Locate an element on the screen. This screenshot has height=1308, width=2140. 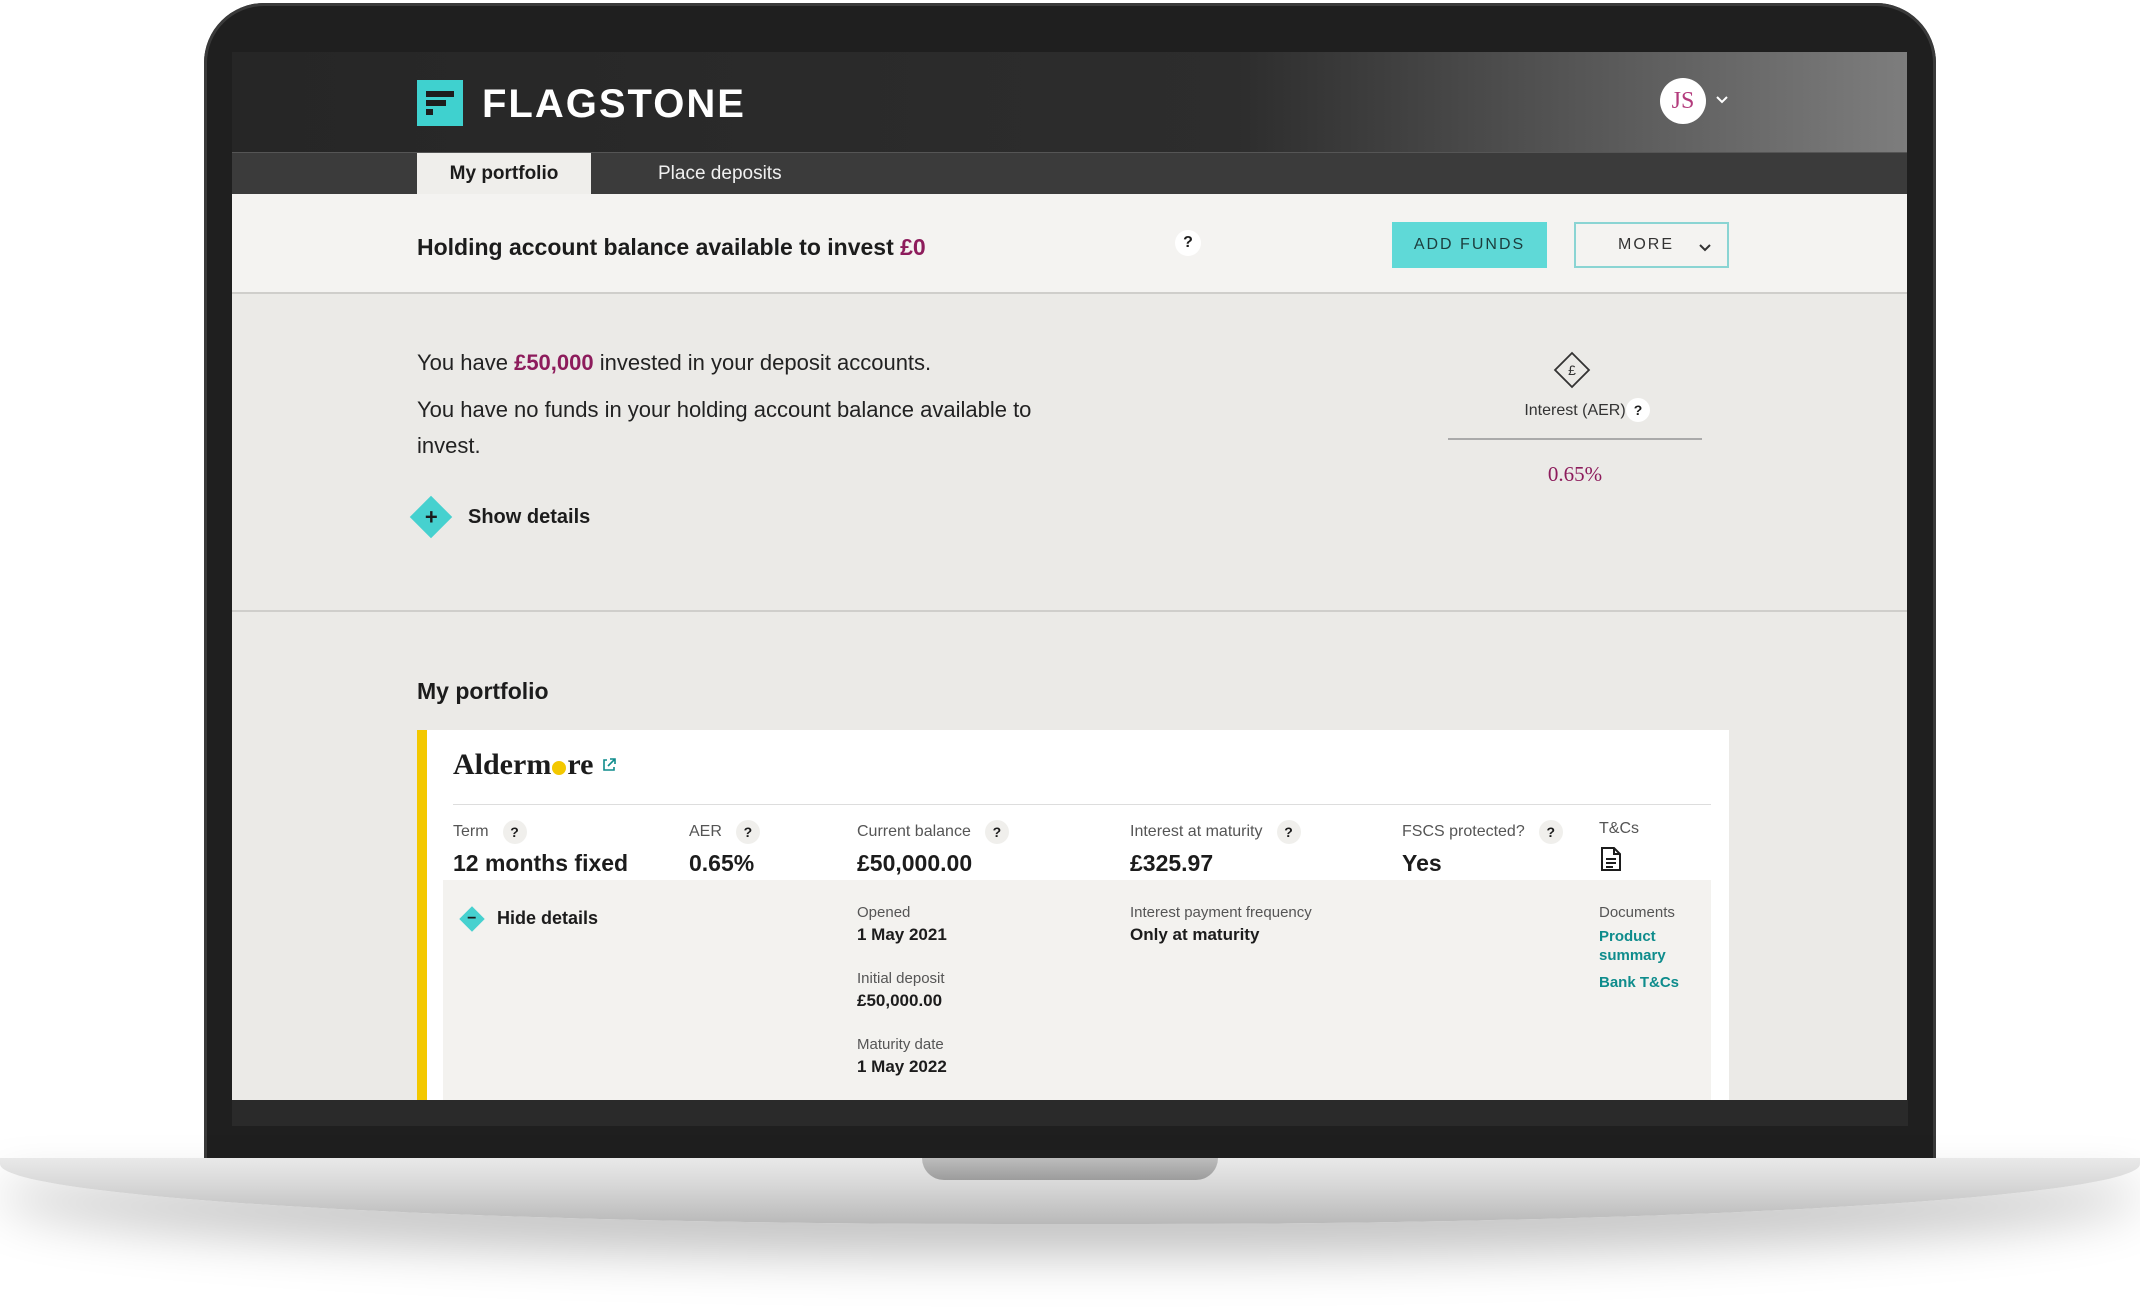
top-header: FLAGSTONE JS is located at coordinates (1069, 102).